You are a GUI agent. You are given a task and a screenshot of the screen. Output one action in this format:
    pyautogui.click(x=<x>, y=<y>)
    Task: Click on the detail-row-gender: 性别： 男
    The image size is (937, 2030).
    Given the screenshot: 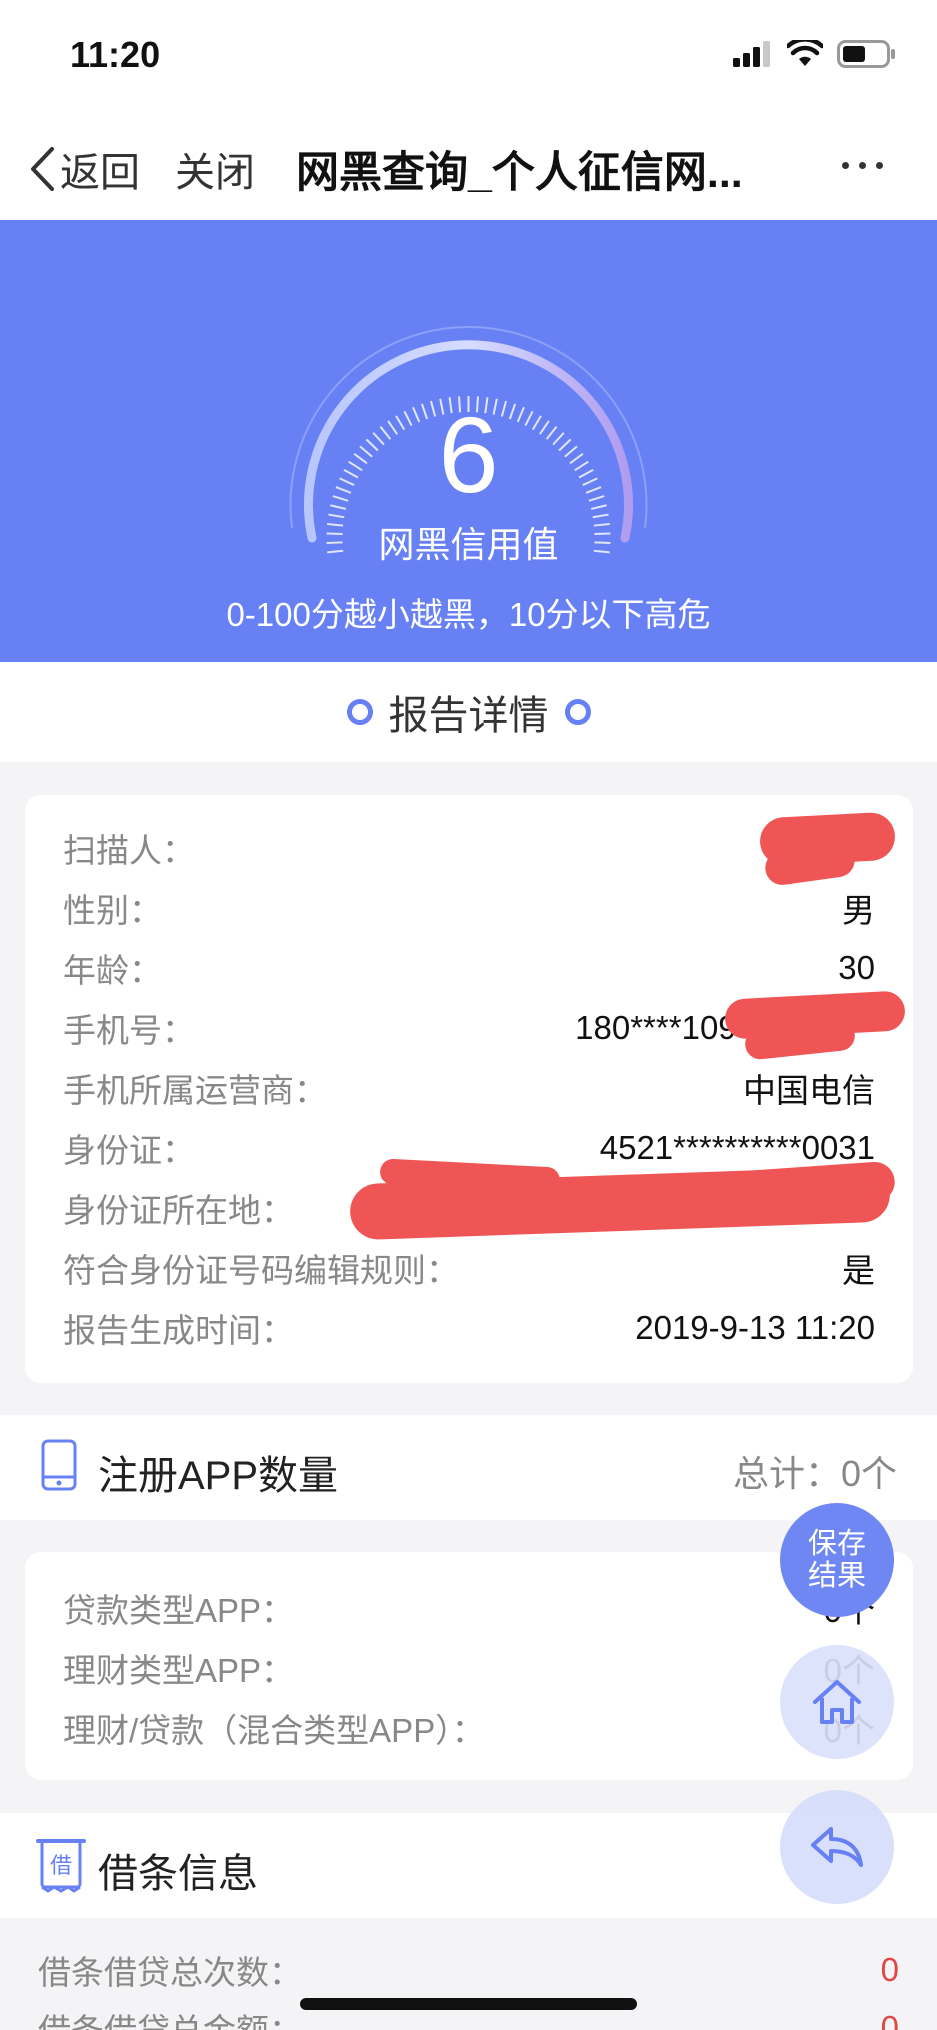 What is the action you would take?
    pyautogui.click(x=469, y=908)
    